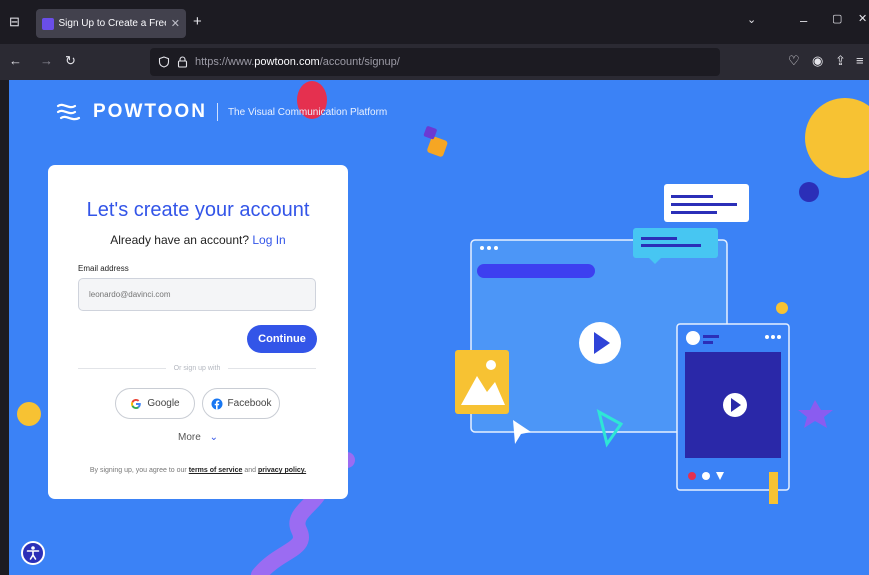  What do you see at coordinates (70, 60) in the screenshot?
I see `reload-icon: ↻` at bounding box center [70, 60].